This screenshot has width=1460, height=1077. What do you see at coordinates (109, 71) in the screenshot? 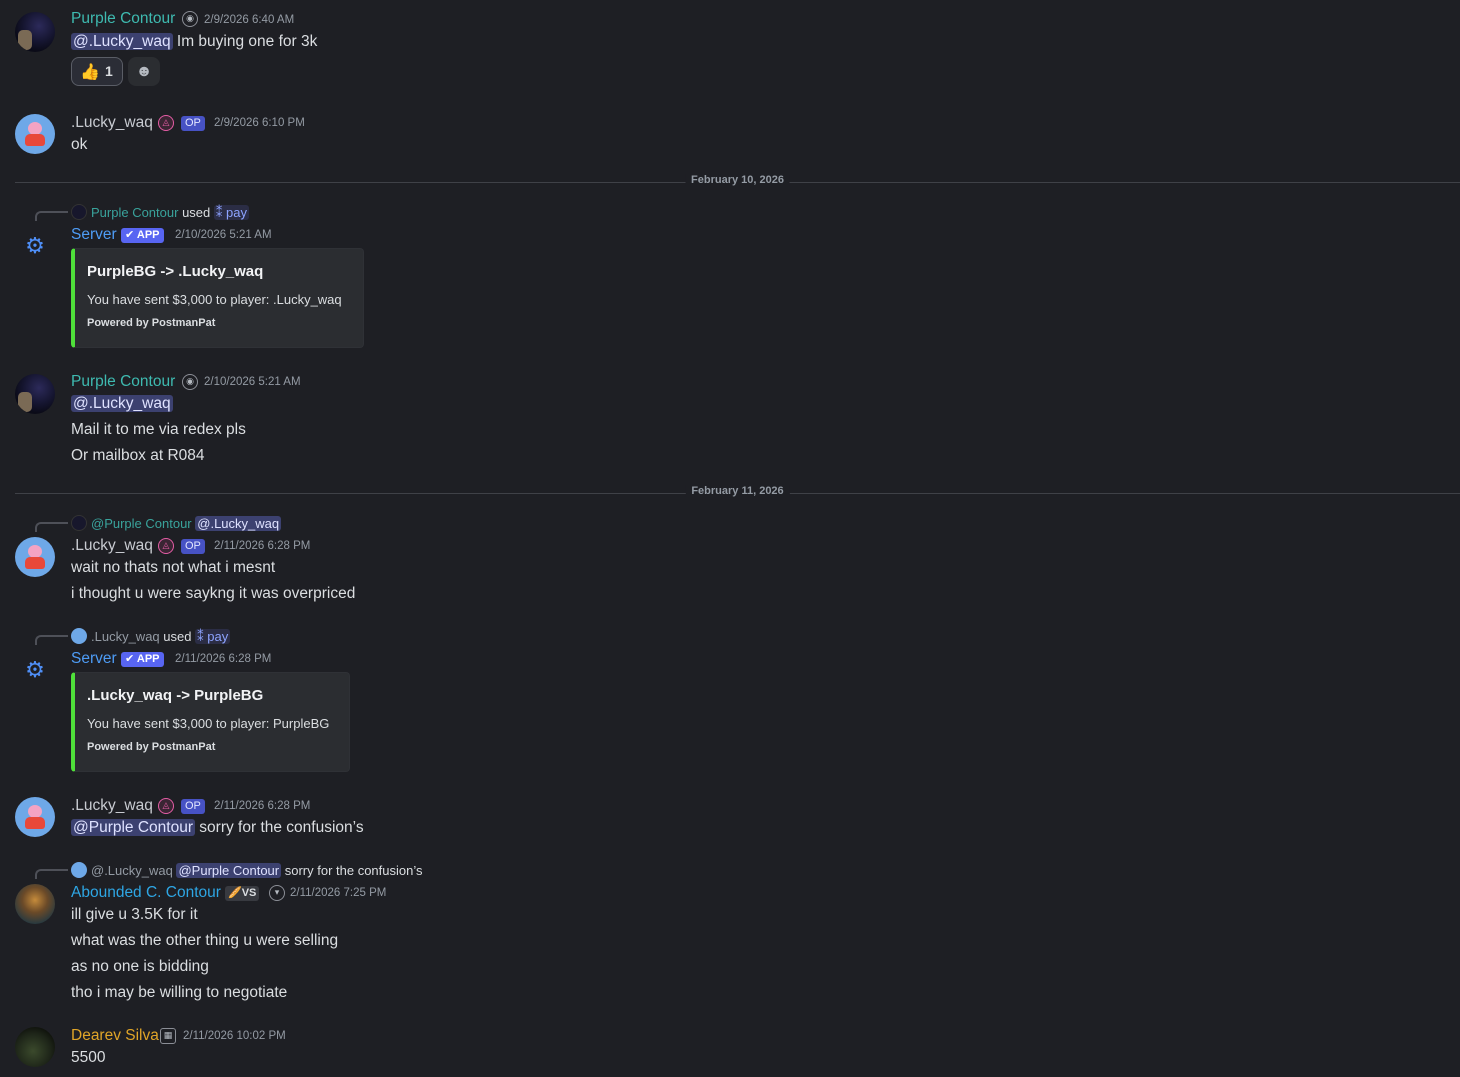
I see `reaction-count: 1` at bounding box center [109, 71].